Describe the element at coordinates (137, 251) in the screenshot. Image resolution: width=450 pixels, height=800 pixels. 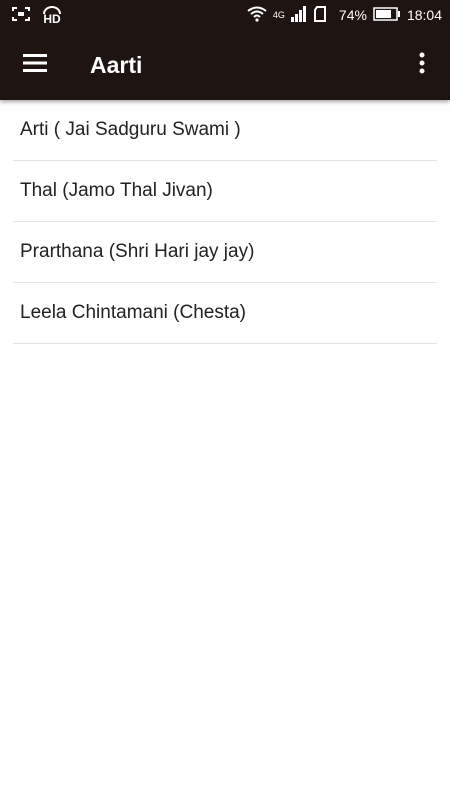
I see `list-item-label: Prarthana (Shri Hari jay jay)` at that location.